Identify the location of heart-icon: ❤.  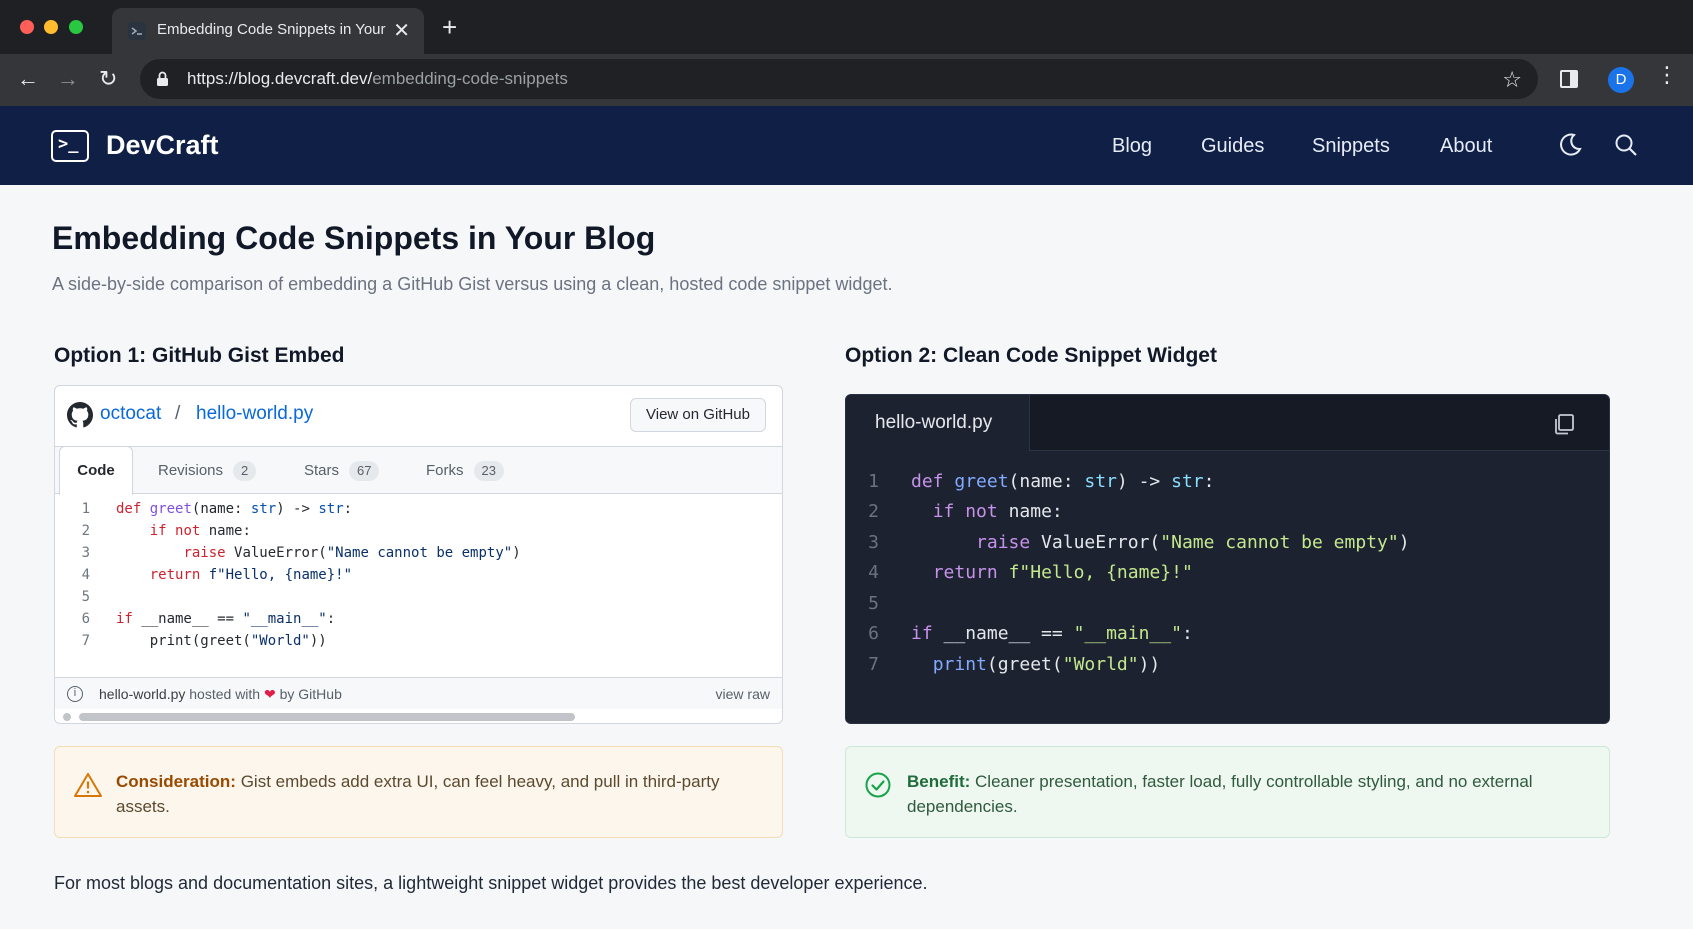
(269, 694).